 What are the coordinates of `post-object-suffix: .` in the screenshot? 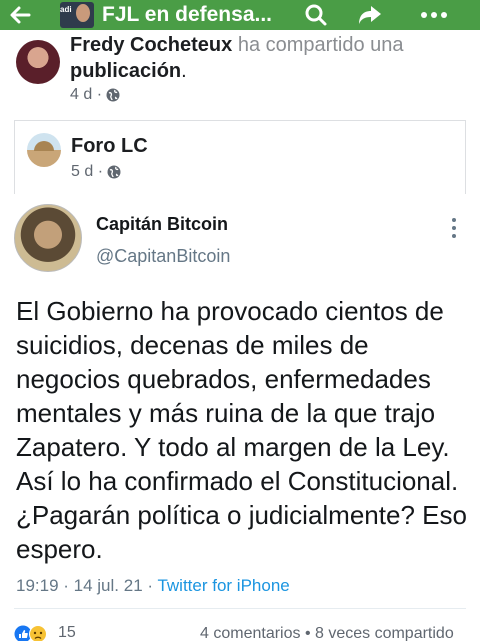 It's located at (184, 71).